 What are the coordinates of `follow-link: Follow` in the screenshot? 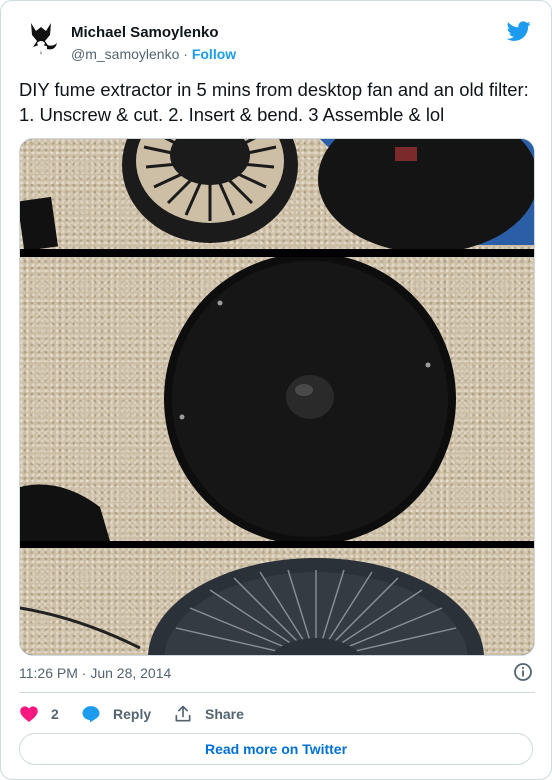 It's located at (214, 54).